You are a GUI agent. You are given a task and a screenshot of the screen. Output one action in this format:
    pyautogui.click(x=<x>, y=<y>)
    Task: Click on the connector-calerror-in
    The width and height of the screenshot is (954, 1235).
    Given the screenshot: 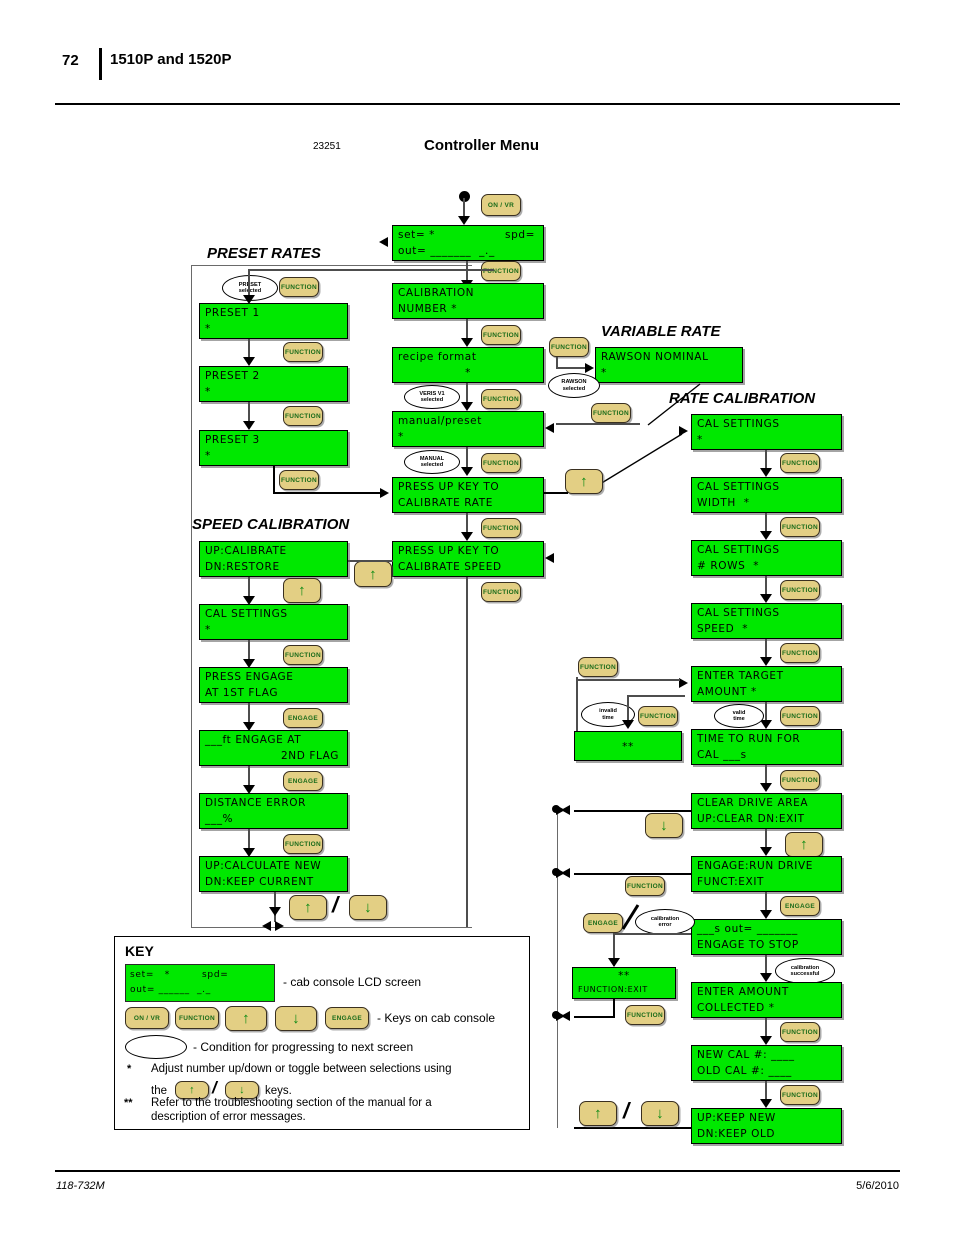 What is the action you would take?
    pyautogui.click(x=652, y=934)
    